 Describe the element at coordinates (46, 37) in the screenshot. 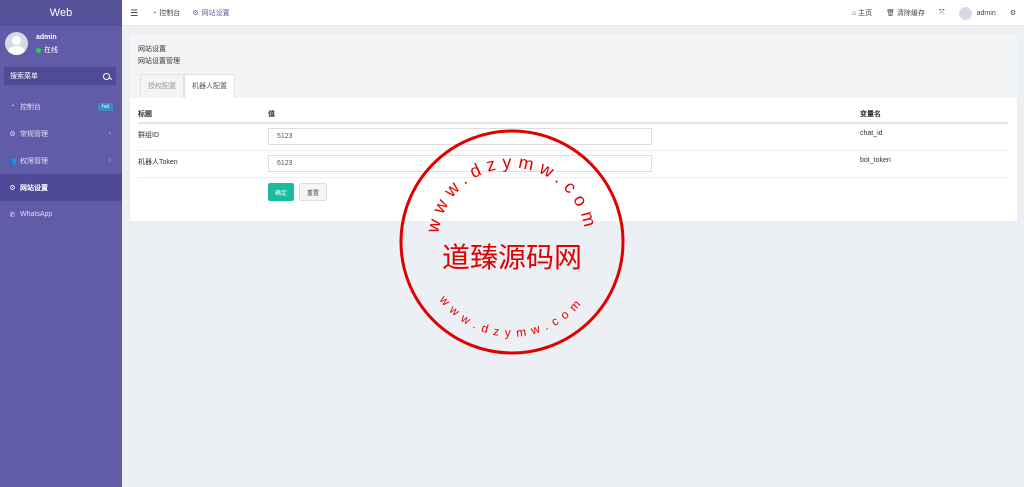

I see `user-name: admin` at that location.